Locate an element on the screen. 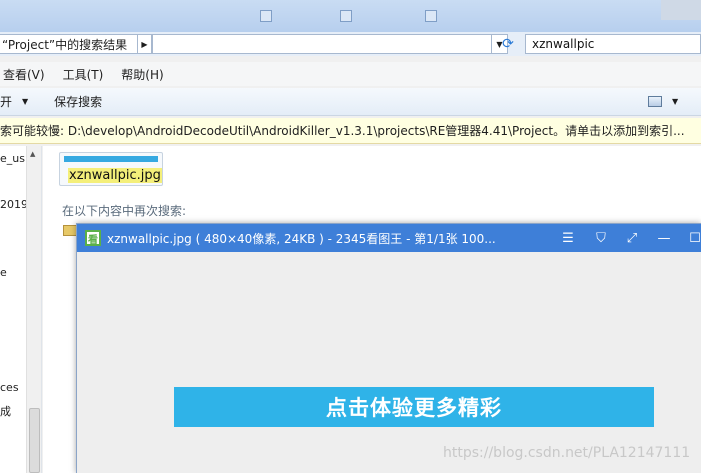 The image size is (701, 473). watermark: https://blog.csdn.net/PLA12147111 is located at coordinates (567, 453).